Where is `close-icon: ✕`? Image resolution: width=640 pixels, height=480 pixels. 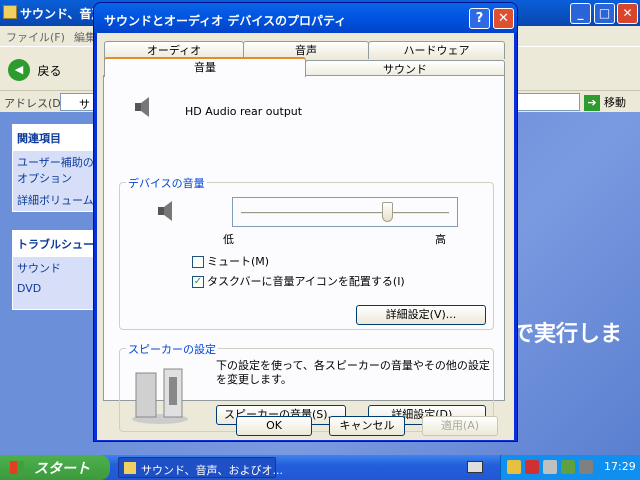
close-icon: ✕ is located at coordinates (627, 13).